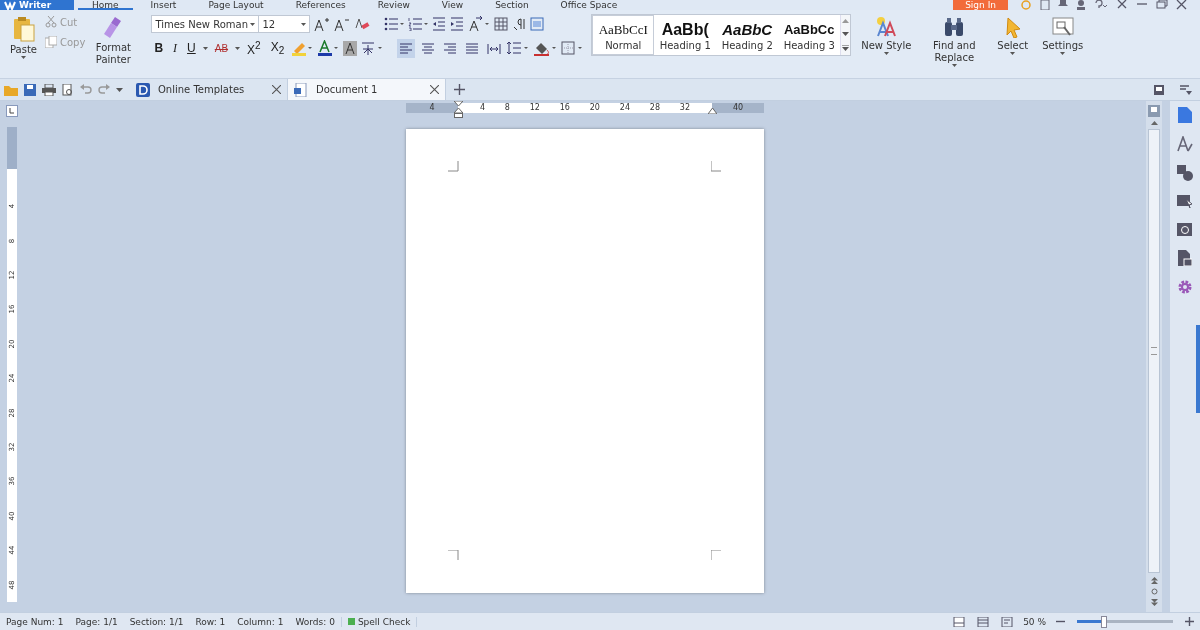 The height and width of the screenshot is (630, 1200). What do you see at coordinates (846, 34) in the screenshot?
I see `scroll-down-icon` at bounding box center [846, 34].